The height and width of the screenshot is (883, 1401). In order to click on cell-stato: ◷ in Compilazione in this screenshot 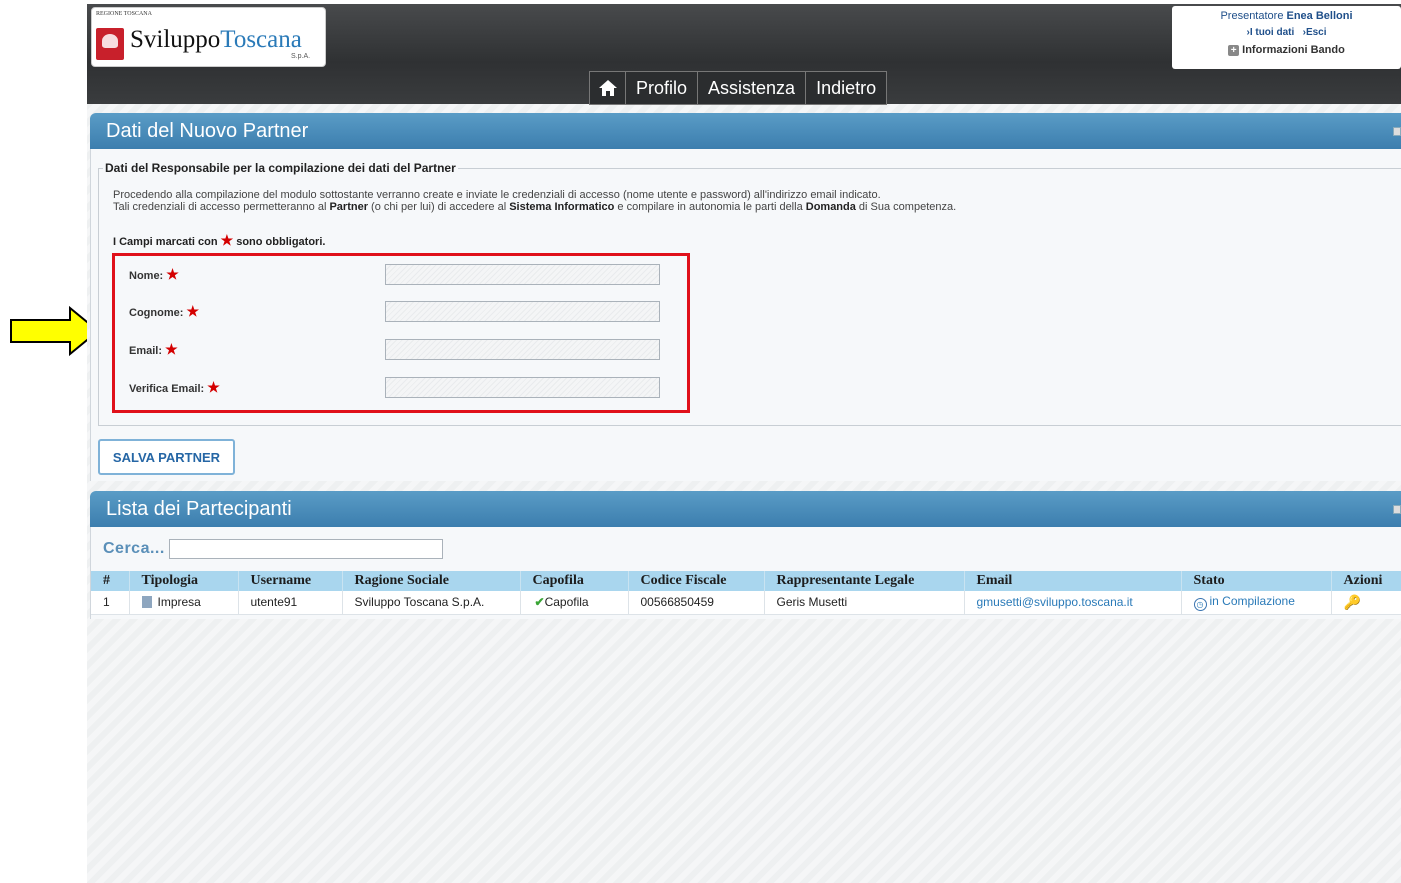, I will do `click(1256, 603)`.